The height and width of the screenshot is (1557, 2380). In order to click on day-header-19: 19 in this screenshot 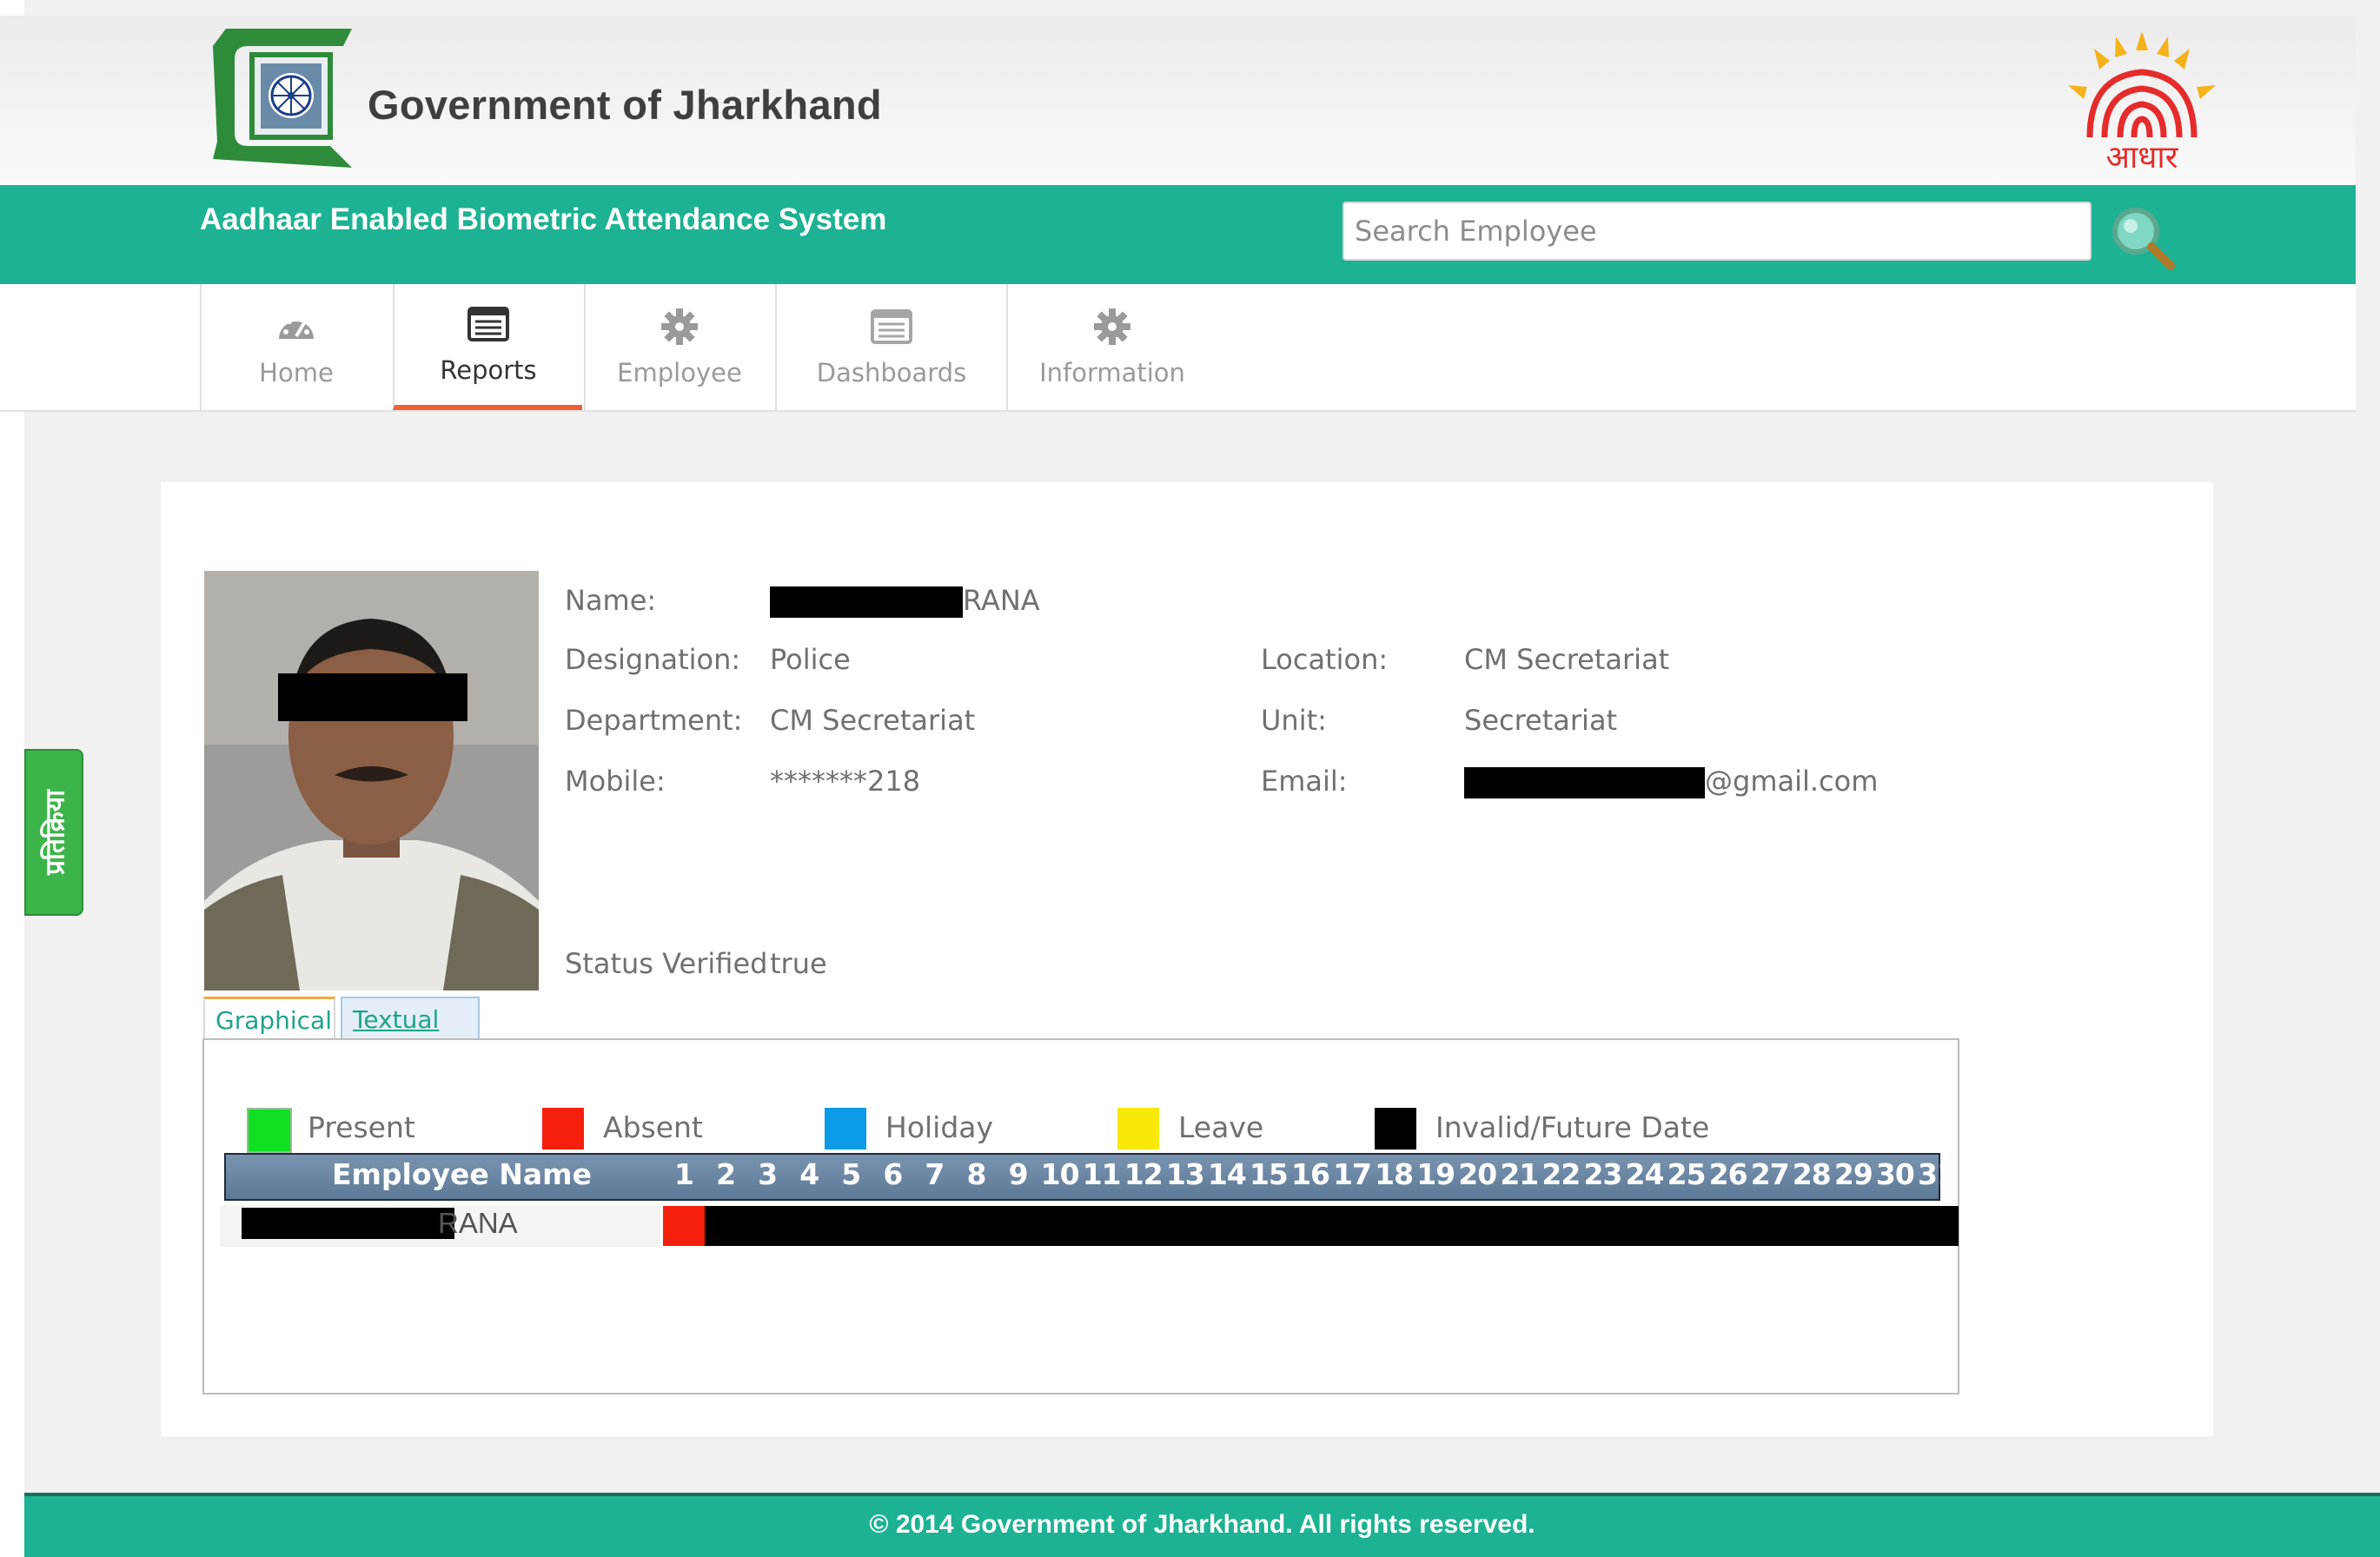, I will do `click(1435, 1174)`.